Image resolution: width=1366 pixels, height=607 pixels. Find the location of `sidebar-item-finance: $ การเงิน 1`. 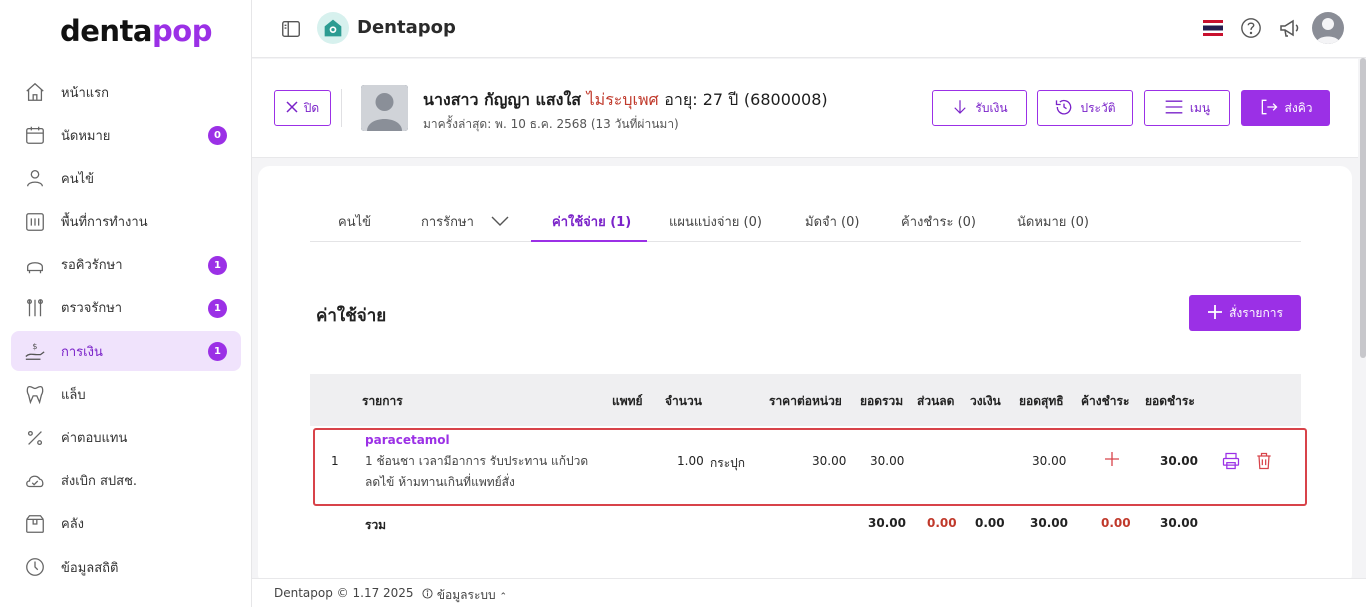

sidebar-item-finance: $ การเงิน 1 is located at coordinates (126, 351).